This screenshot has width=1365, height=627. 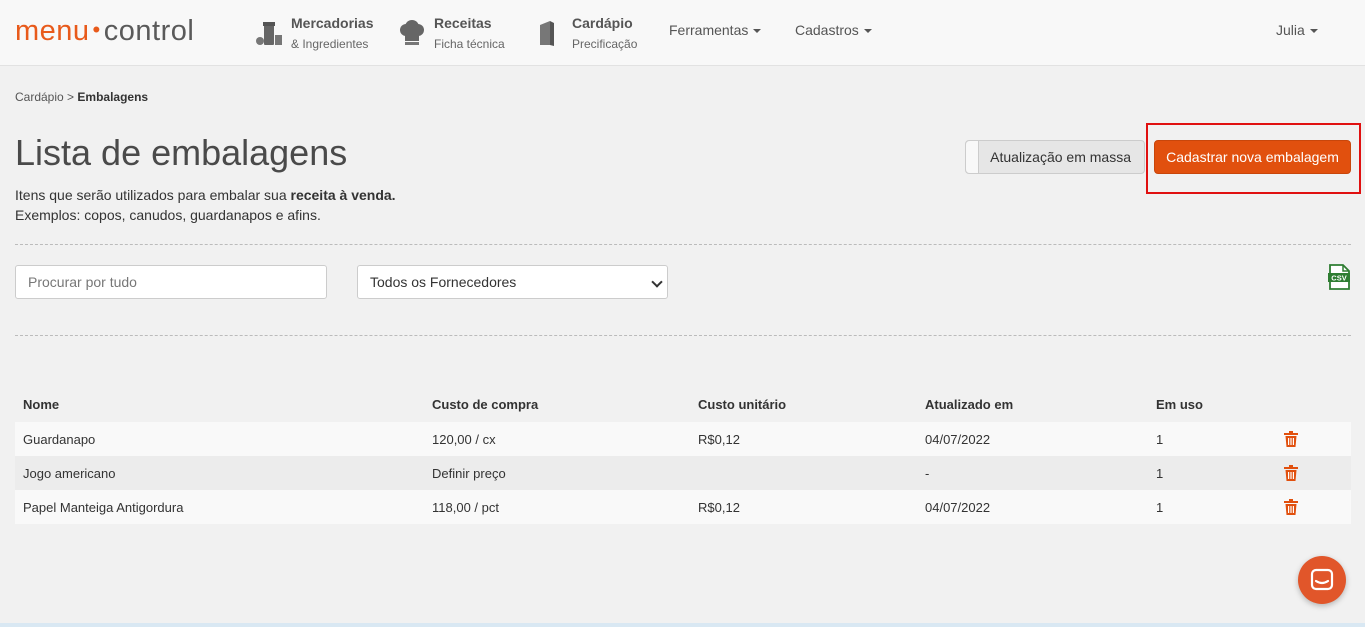 I want to click on table-row: Jogo americano Definir preço - 1, so click(x=683, y=473).